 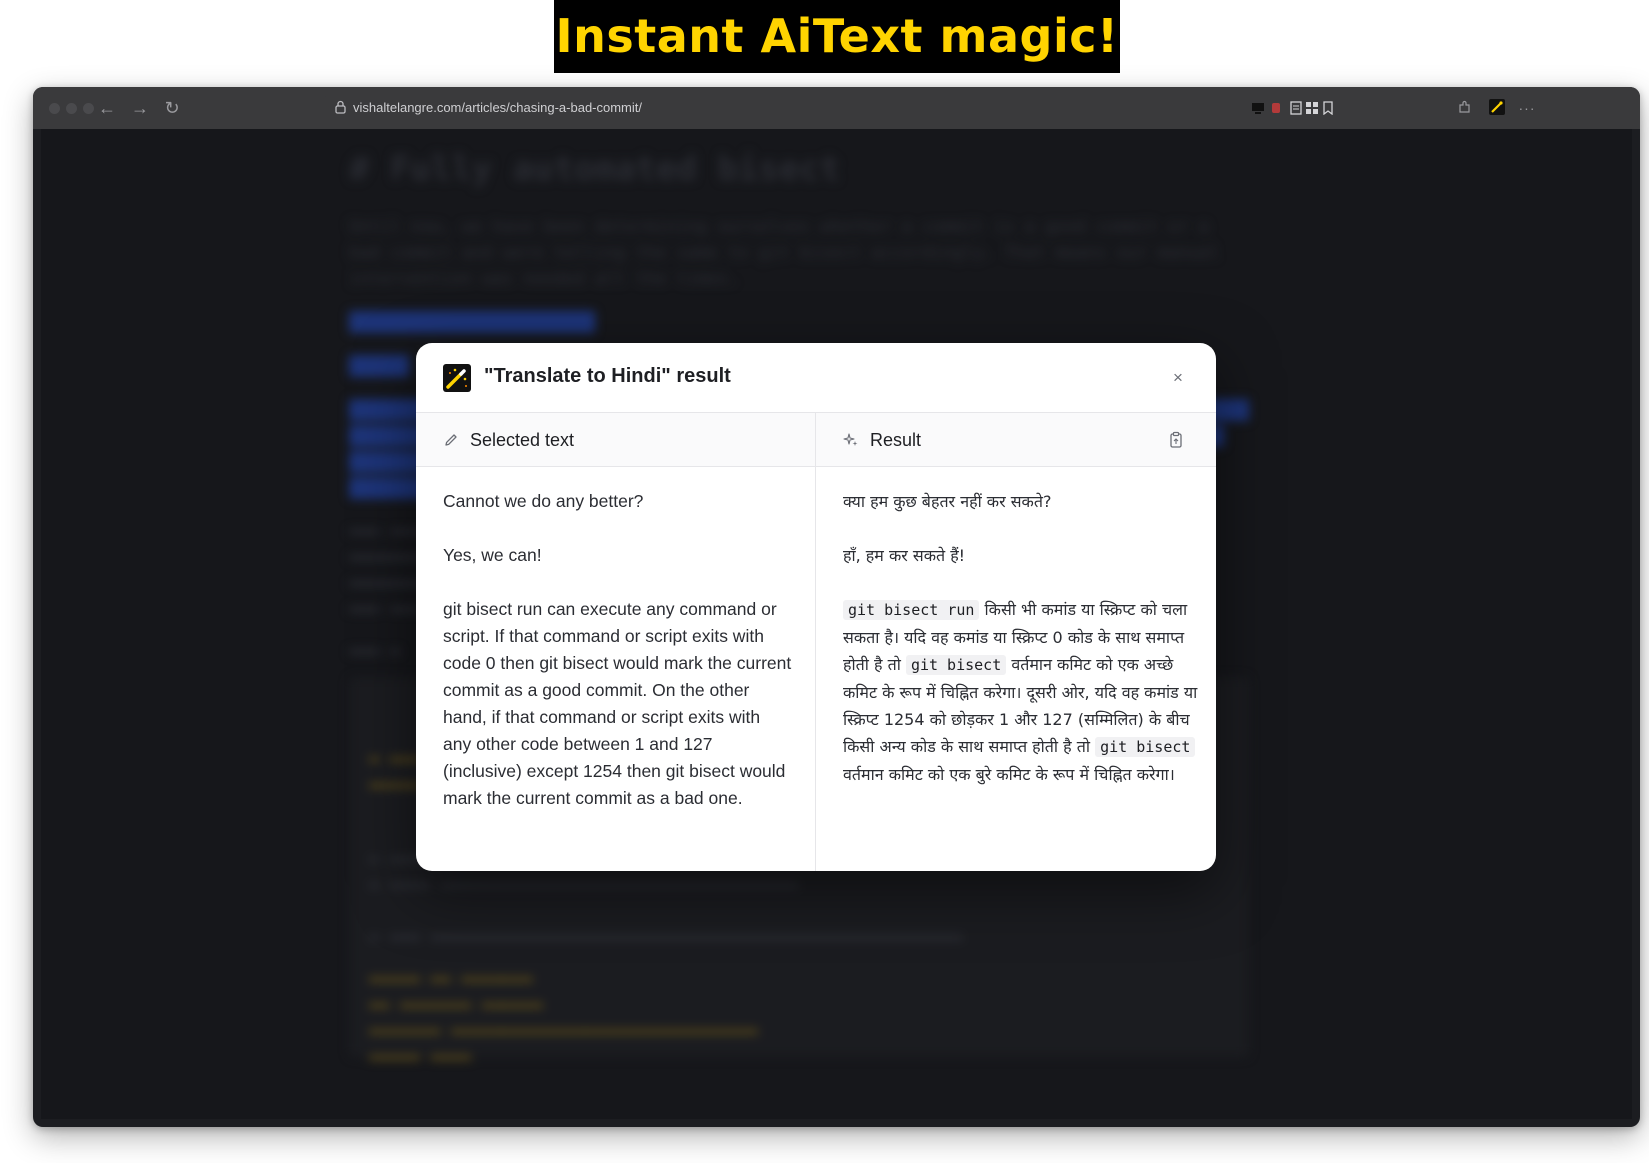 I want to click on magic-wand-icon, so click(x=457, y=378).